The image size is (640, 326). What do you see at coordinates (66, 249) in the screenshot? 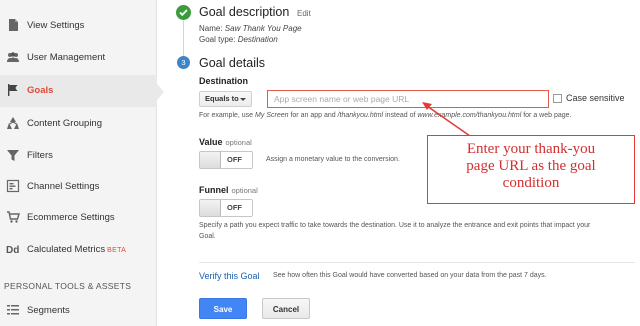
I see `sidebar-item-label: Calculated Metrics` at bounding box center [66, 249].